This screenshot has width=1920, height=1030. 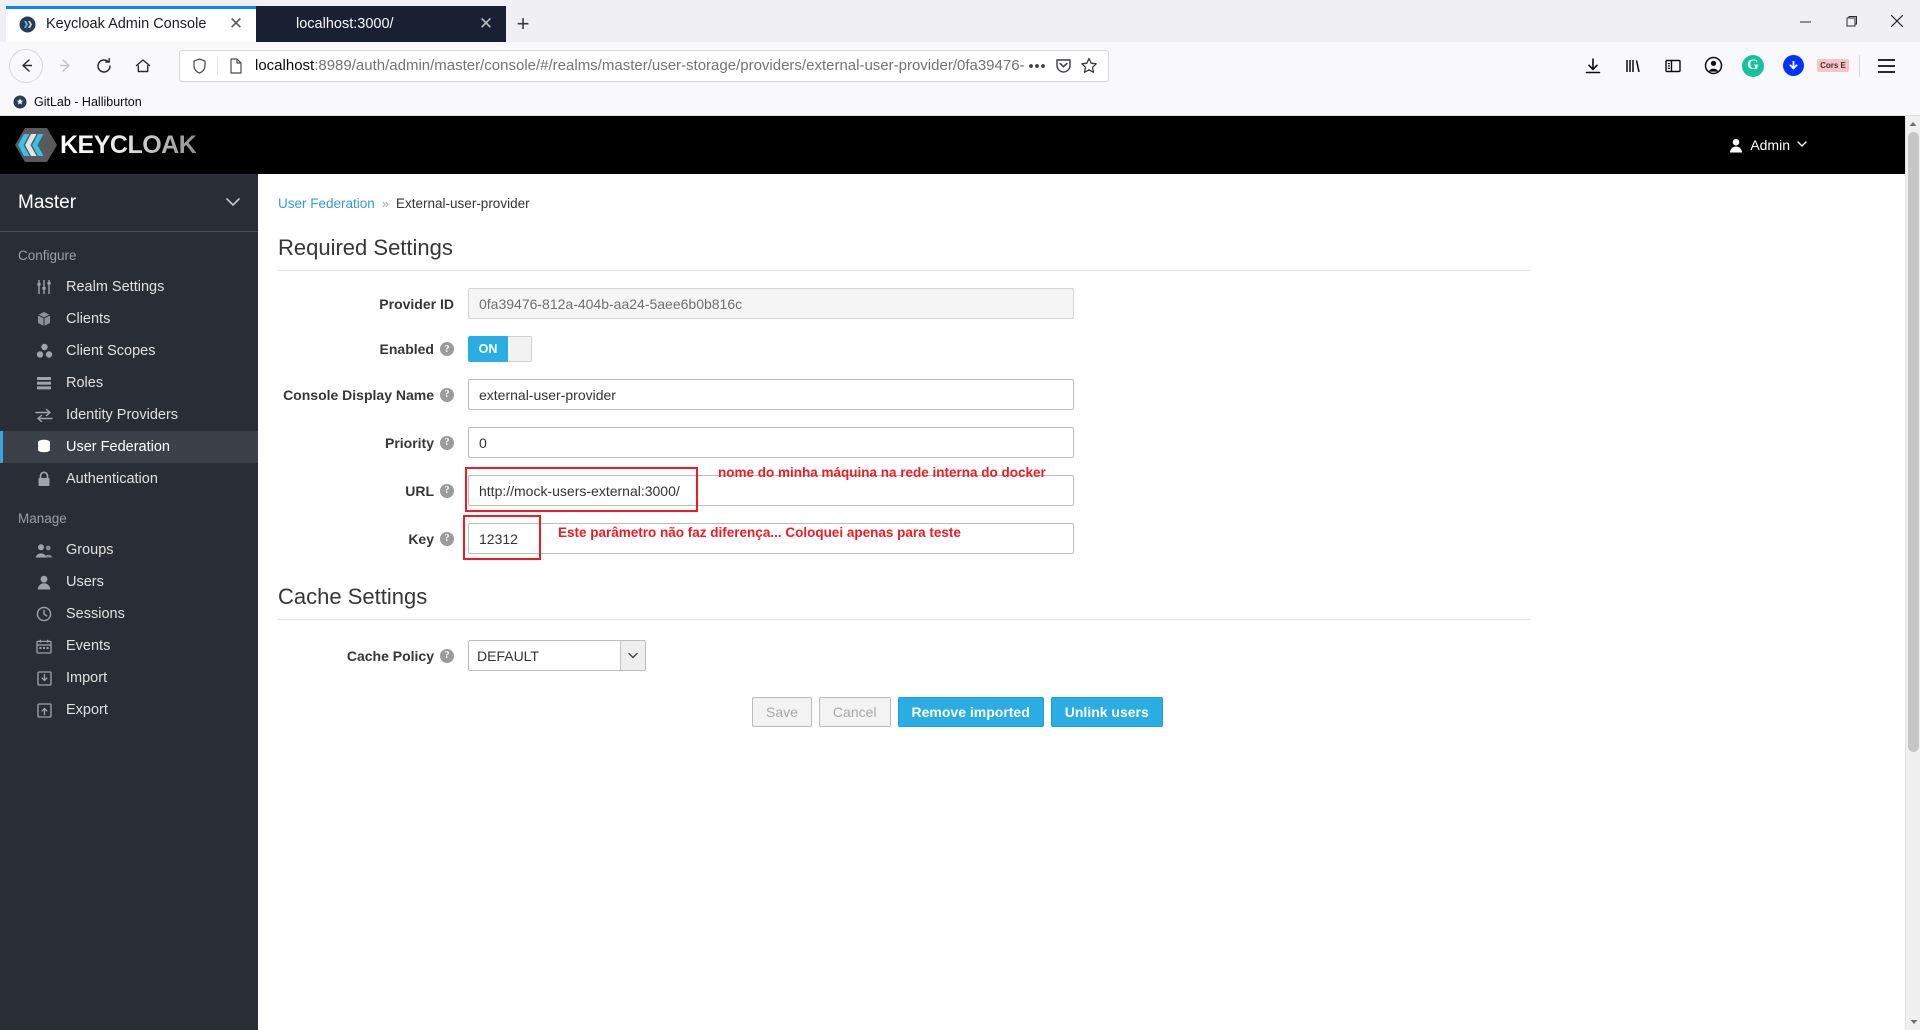 I want to click on bookmarks-bar: GitLab - Halliburton, so click(x=960, y=102).